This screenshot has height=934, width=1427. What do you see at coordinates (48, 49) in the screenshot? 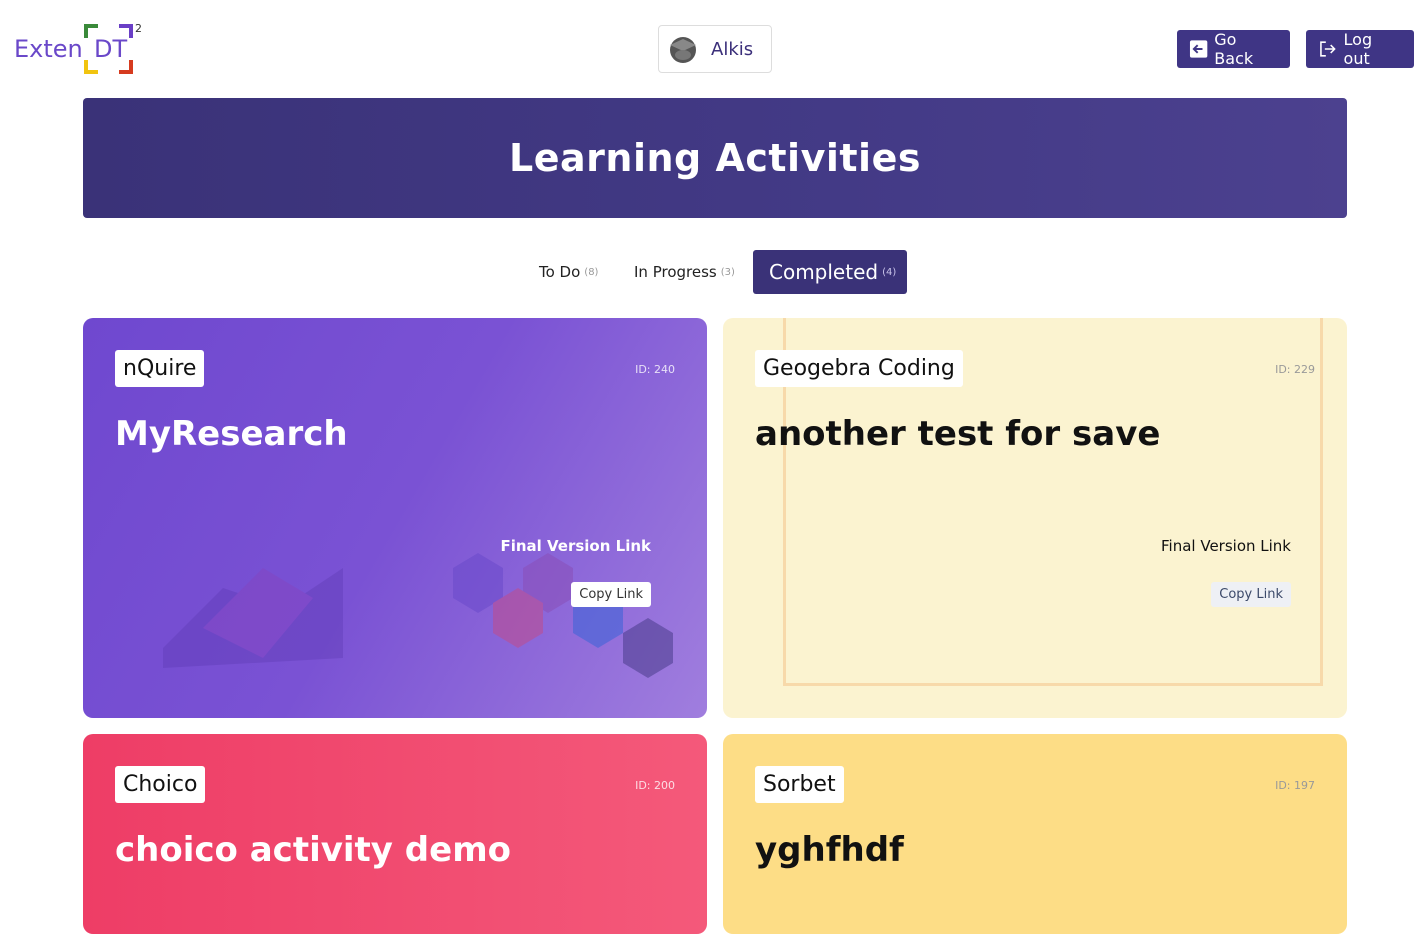
I see `logo-text: Exten` at bounding box center [48, 49].